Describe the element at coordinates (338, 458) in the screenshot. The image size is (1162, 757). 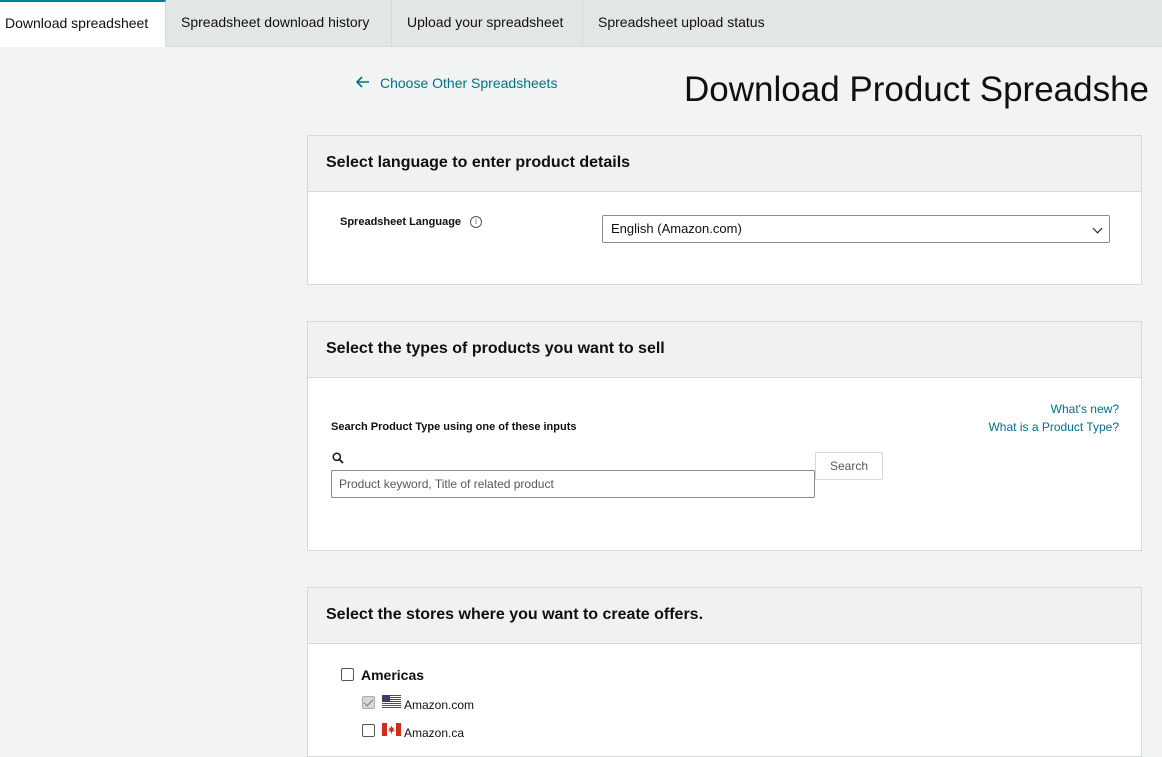
I see `search-icon` at that location.